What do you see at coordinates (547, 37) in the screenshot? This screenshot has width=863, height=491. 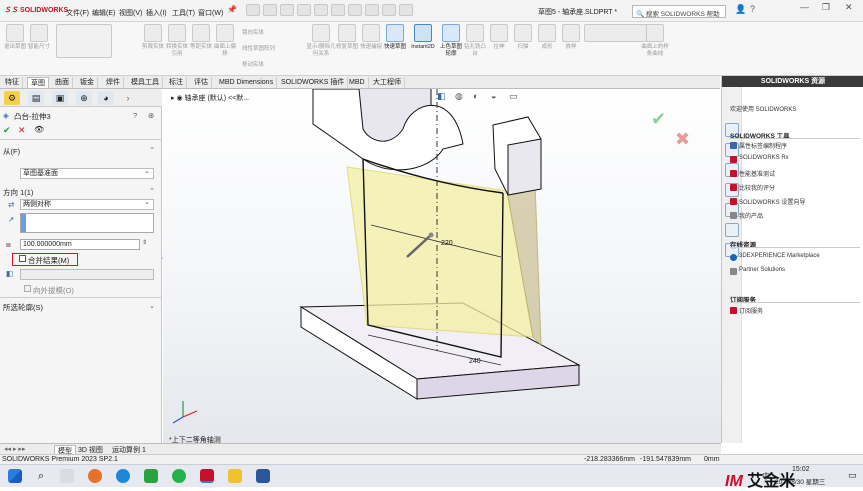 I see `ribbon-btn-19: 成形` at bounding box center [547, 37].